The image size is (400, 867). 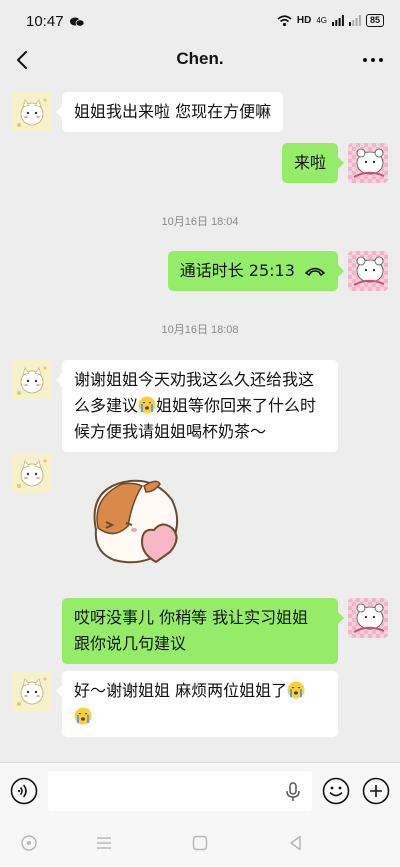 I want to click on message-line: 跟你说几句建议, so click(x=130, y=643).